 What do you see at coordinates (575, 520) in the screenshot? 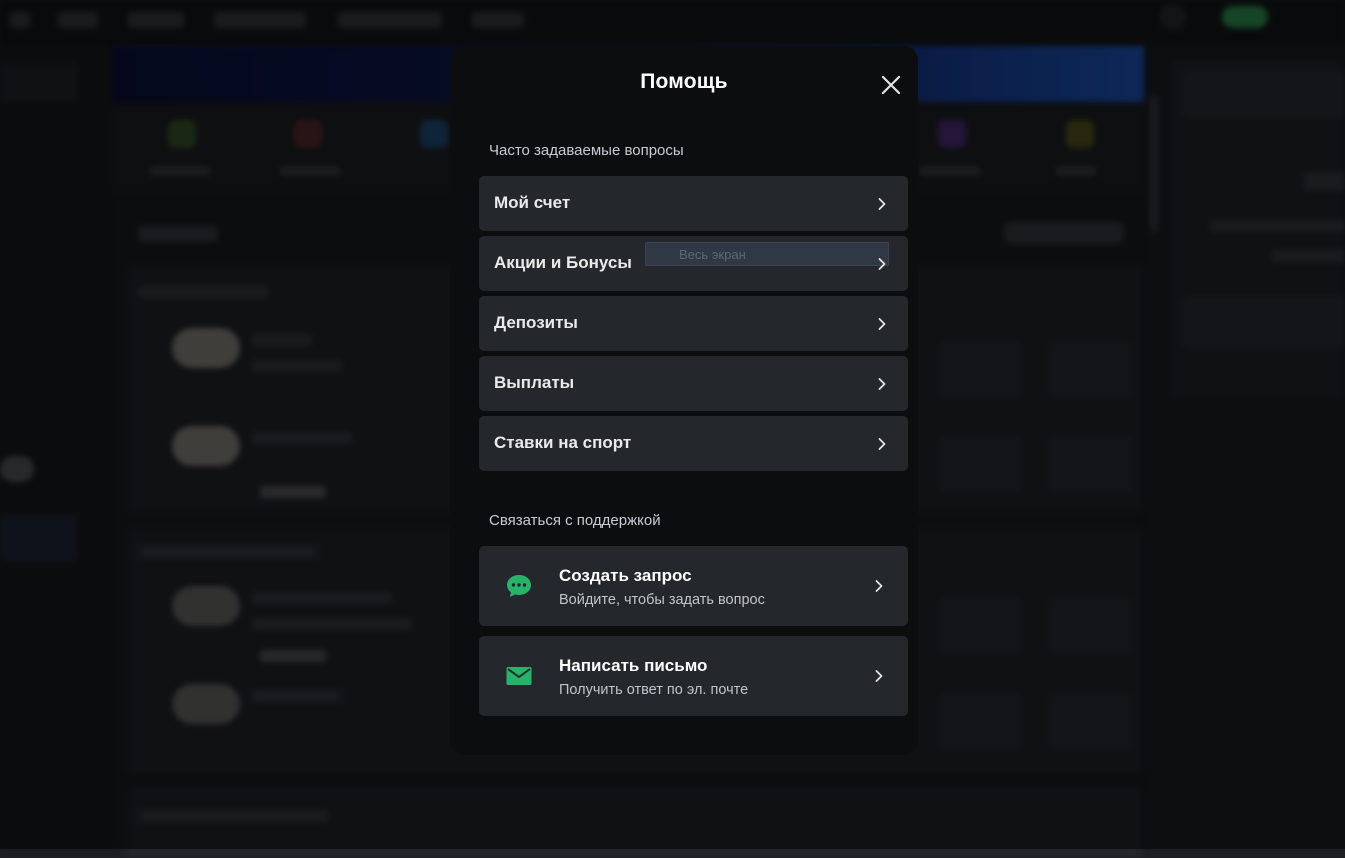
I see `support-section-label: Связаться с поддержкой` at bounding box center [575, 520].